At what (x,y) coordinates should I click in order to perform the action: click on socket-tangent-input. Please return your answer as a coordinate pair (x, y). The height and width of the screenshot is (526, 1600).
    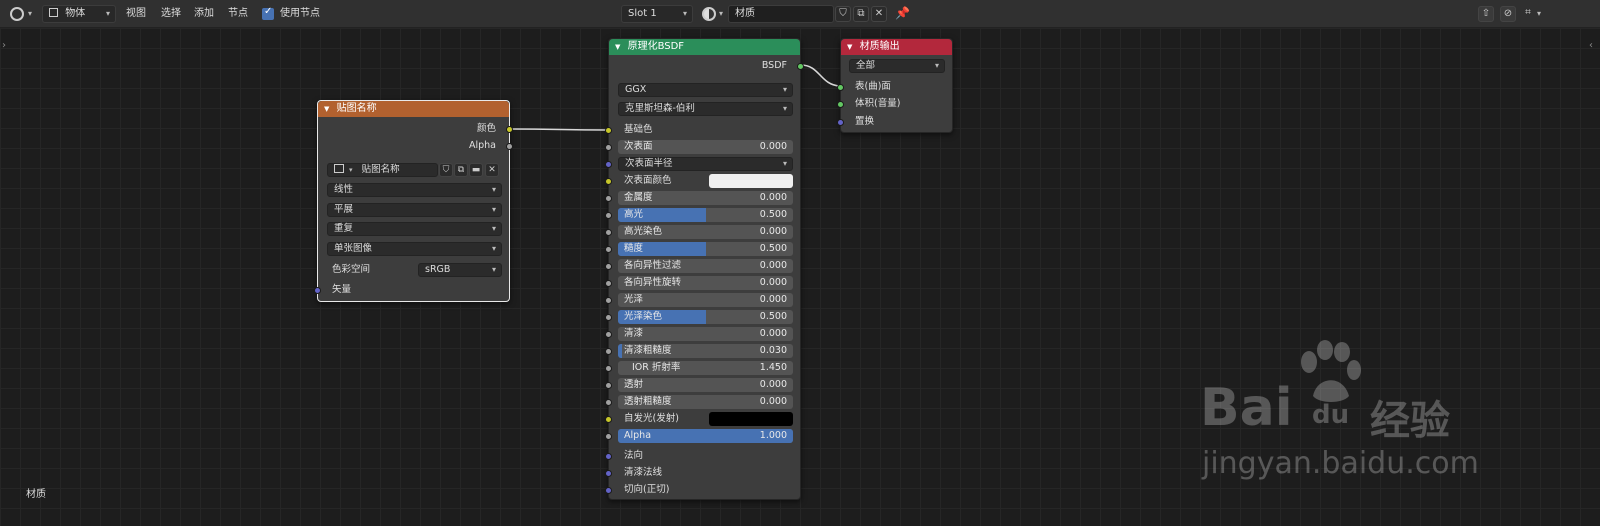
    Looking at the image, I should click on (608, 490).